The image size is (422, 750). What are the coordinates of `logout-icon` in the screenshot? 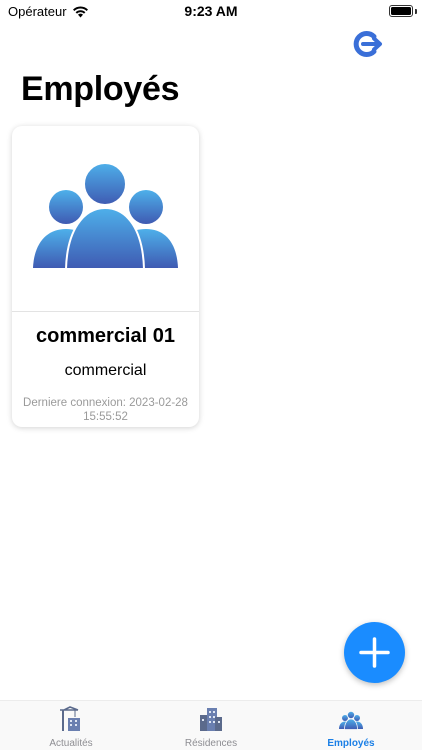 It's located at (367, 44).